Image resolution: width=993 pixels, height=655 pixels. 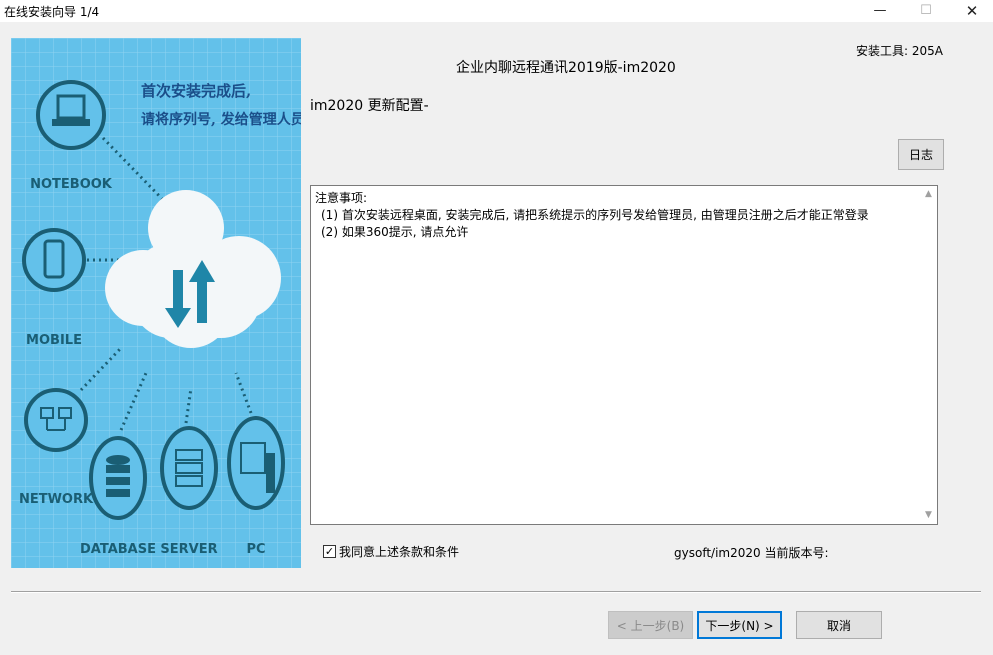 What do you see at coordinates (56, 499) in the screenshot?
I see `node-label-network: NETWORK` at bounding box center [56, 499].